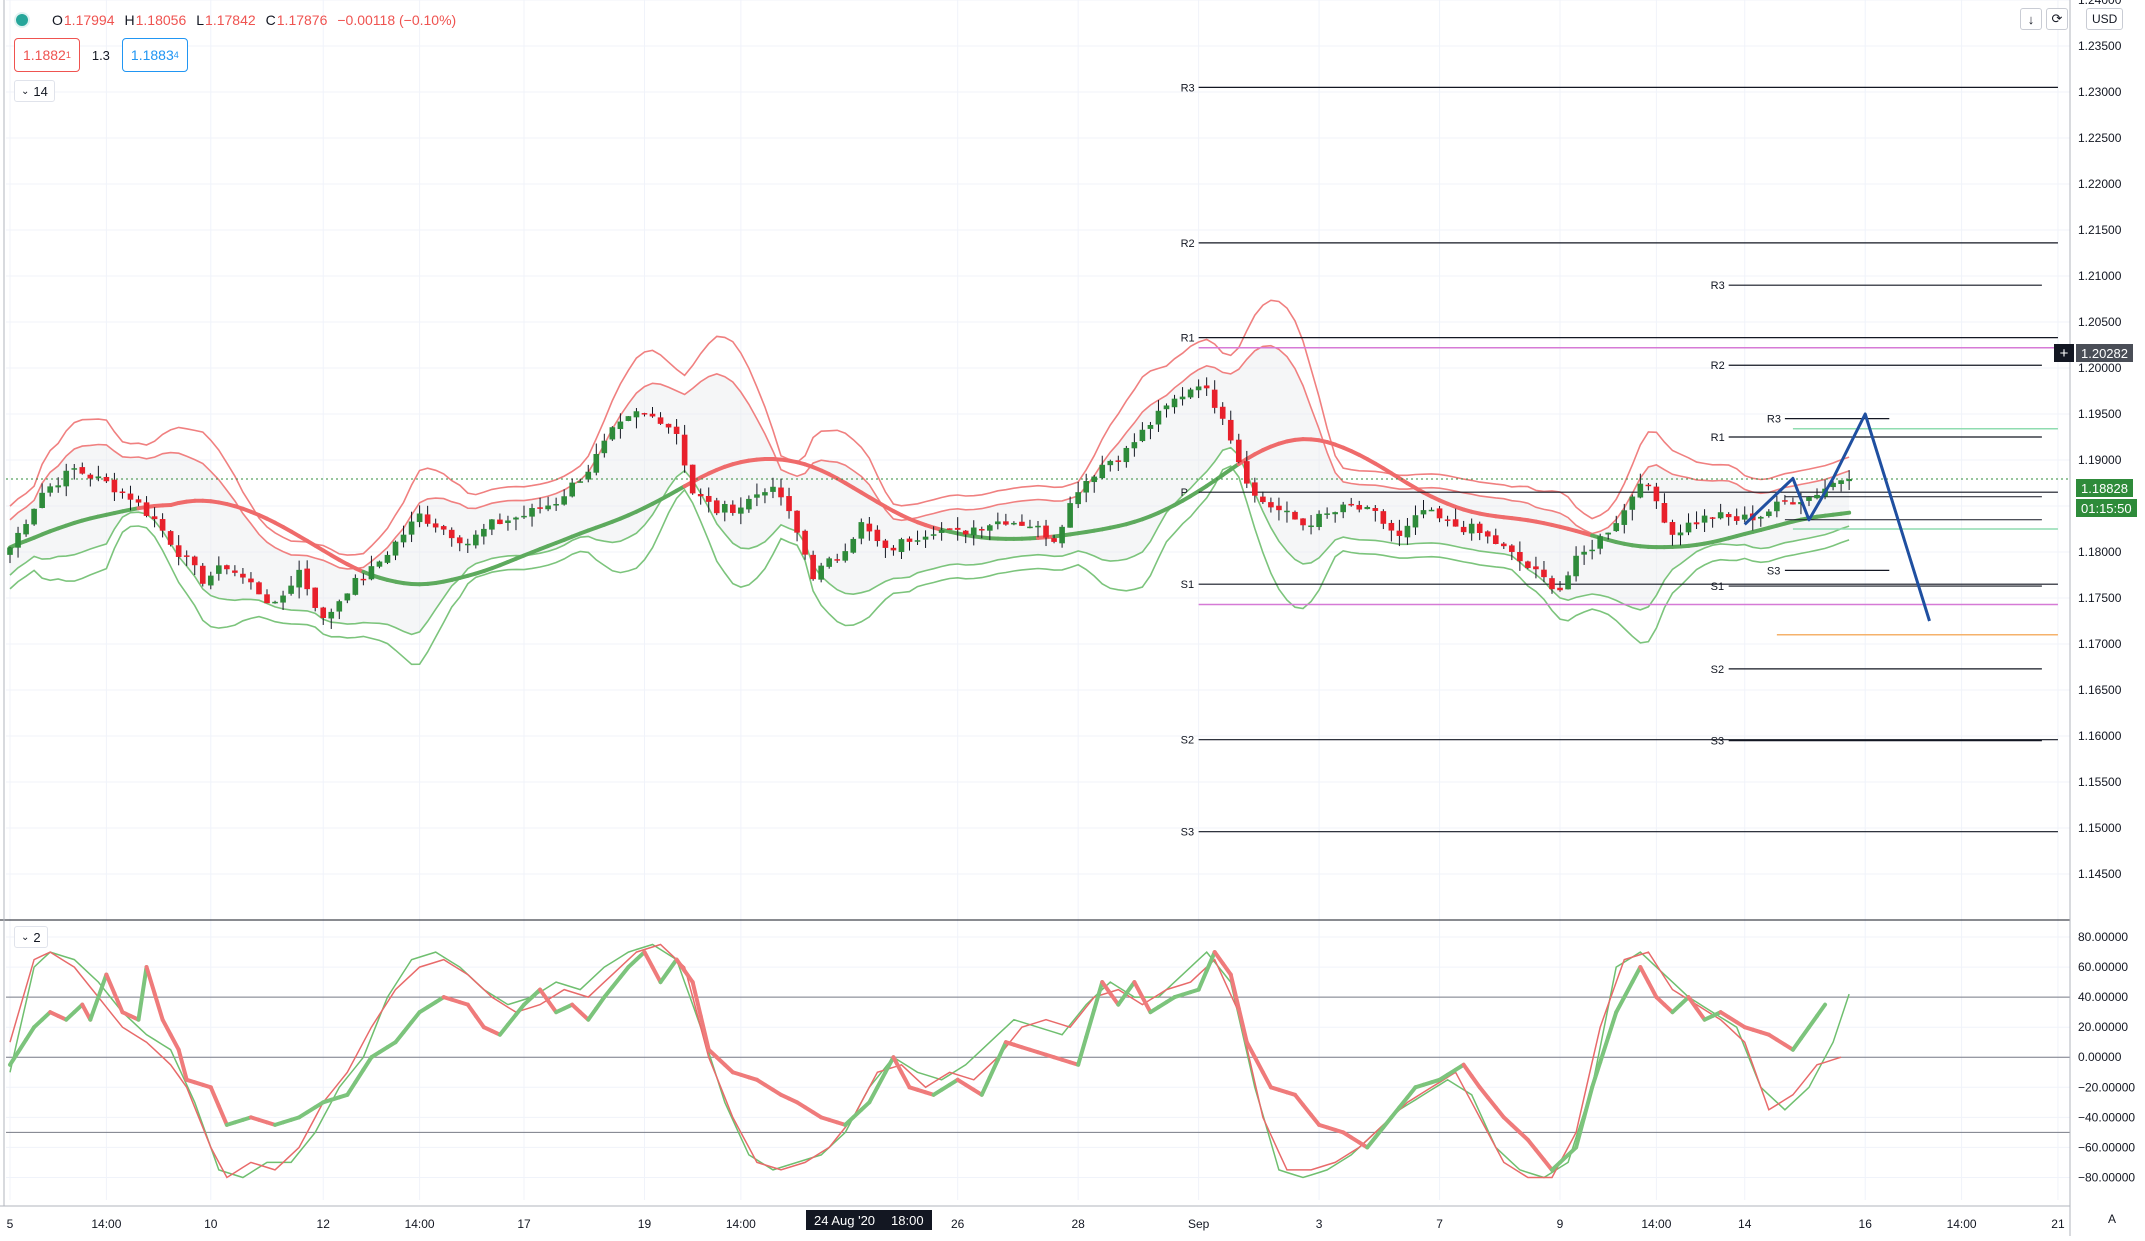 This screenshot has height=1241, width=2145. I want to click on time-tick-label: 28, so click(1078, 1224).